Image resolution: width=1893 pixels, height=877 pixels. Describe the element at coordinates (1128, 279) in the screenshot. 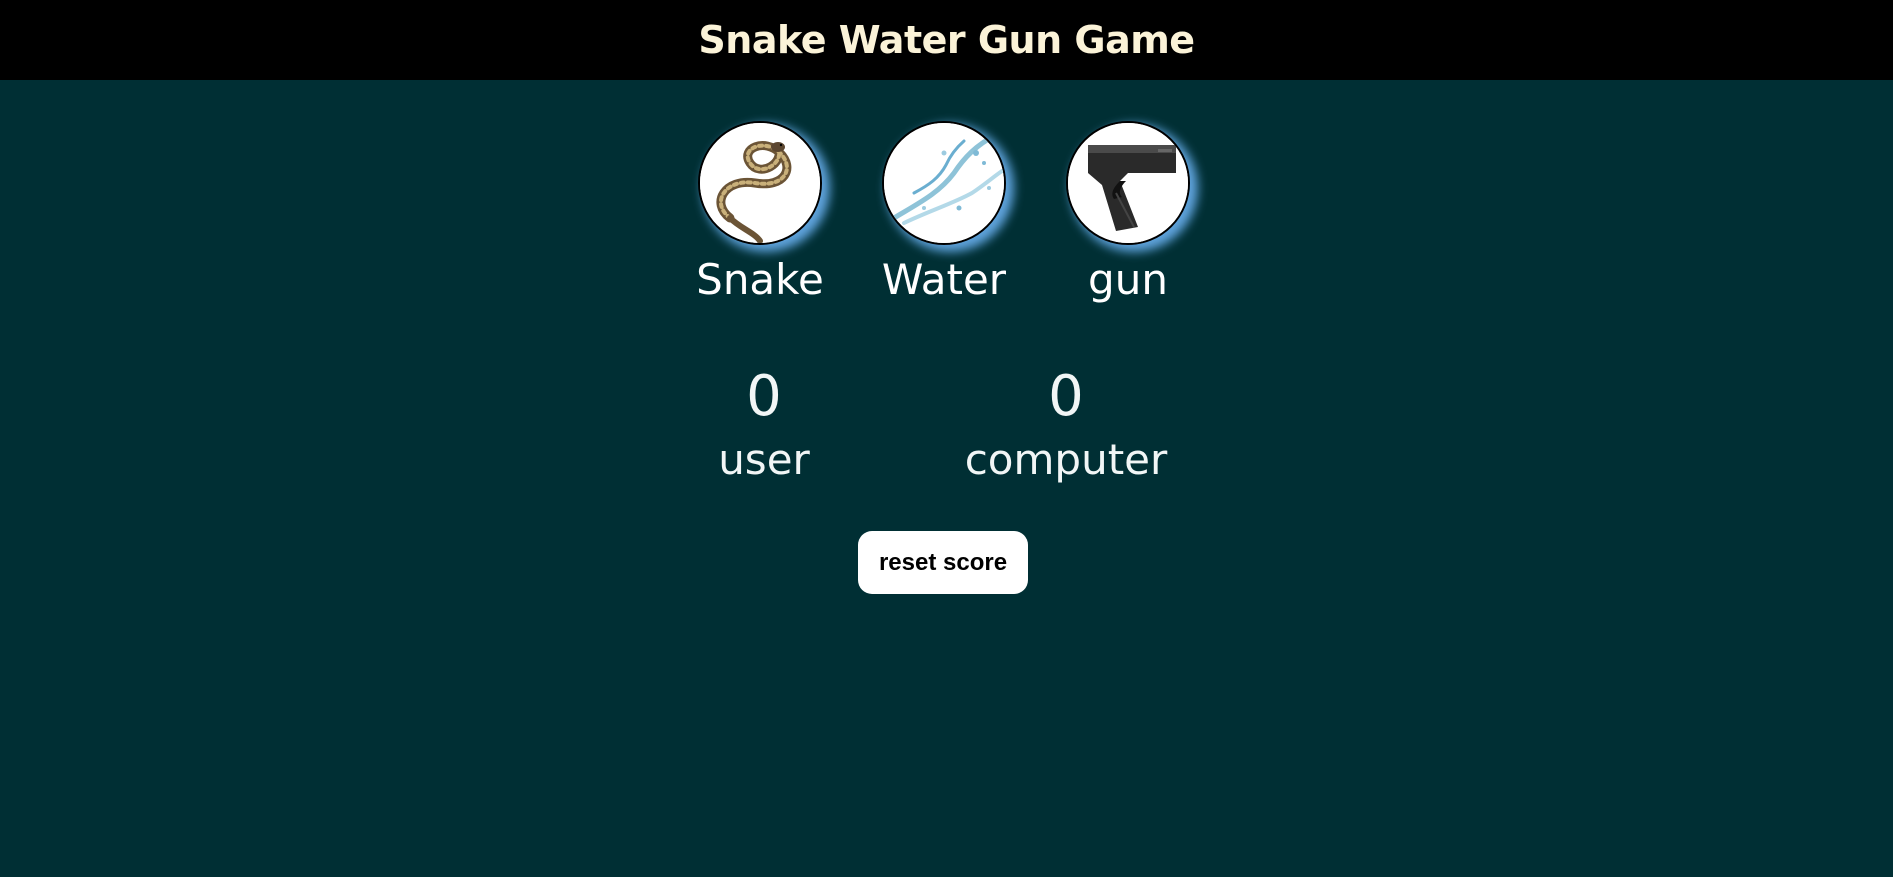

I see `choice-label-gun: gun` at that location.